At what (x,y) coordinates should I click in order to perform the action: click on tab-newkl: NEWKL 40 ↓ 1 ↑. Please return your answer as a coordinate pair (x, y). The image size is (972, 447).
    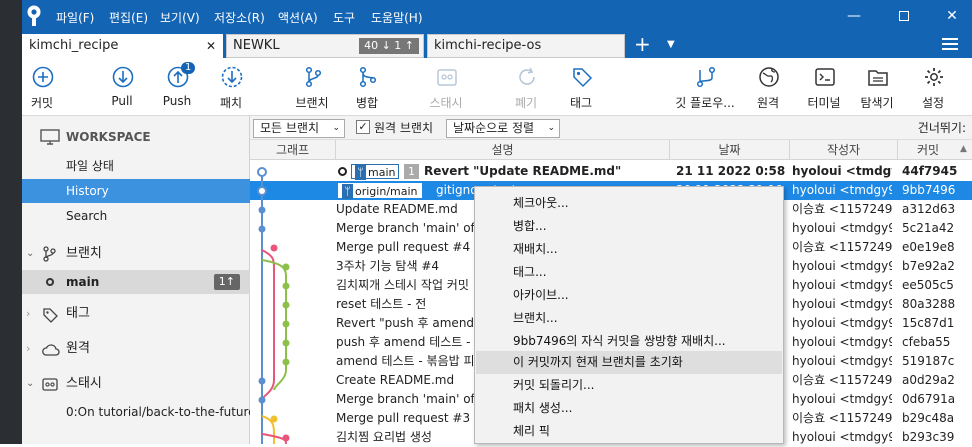
    Looking at the image, I should click on (325, 46).